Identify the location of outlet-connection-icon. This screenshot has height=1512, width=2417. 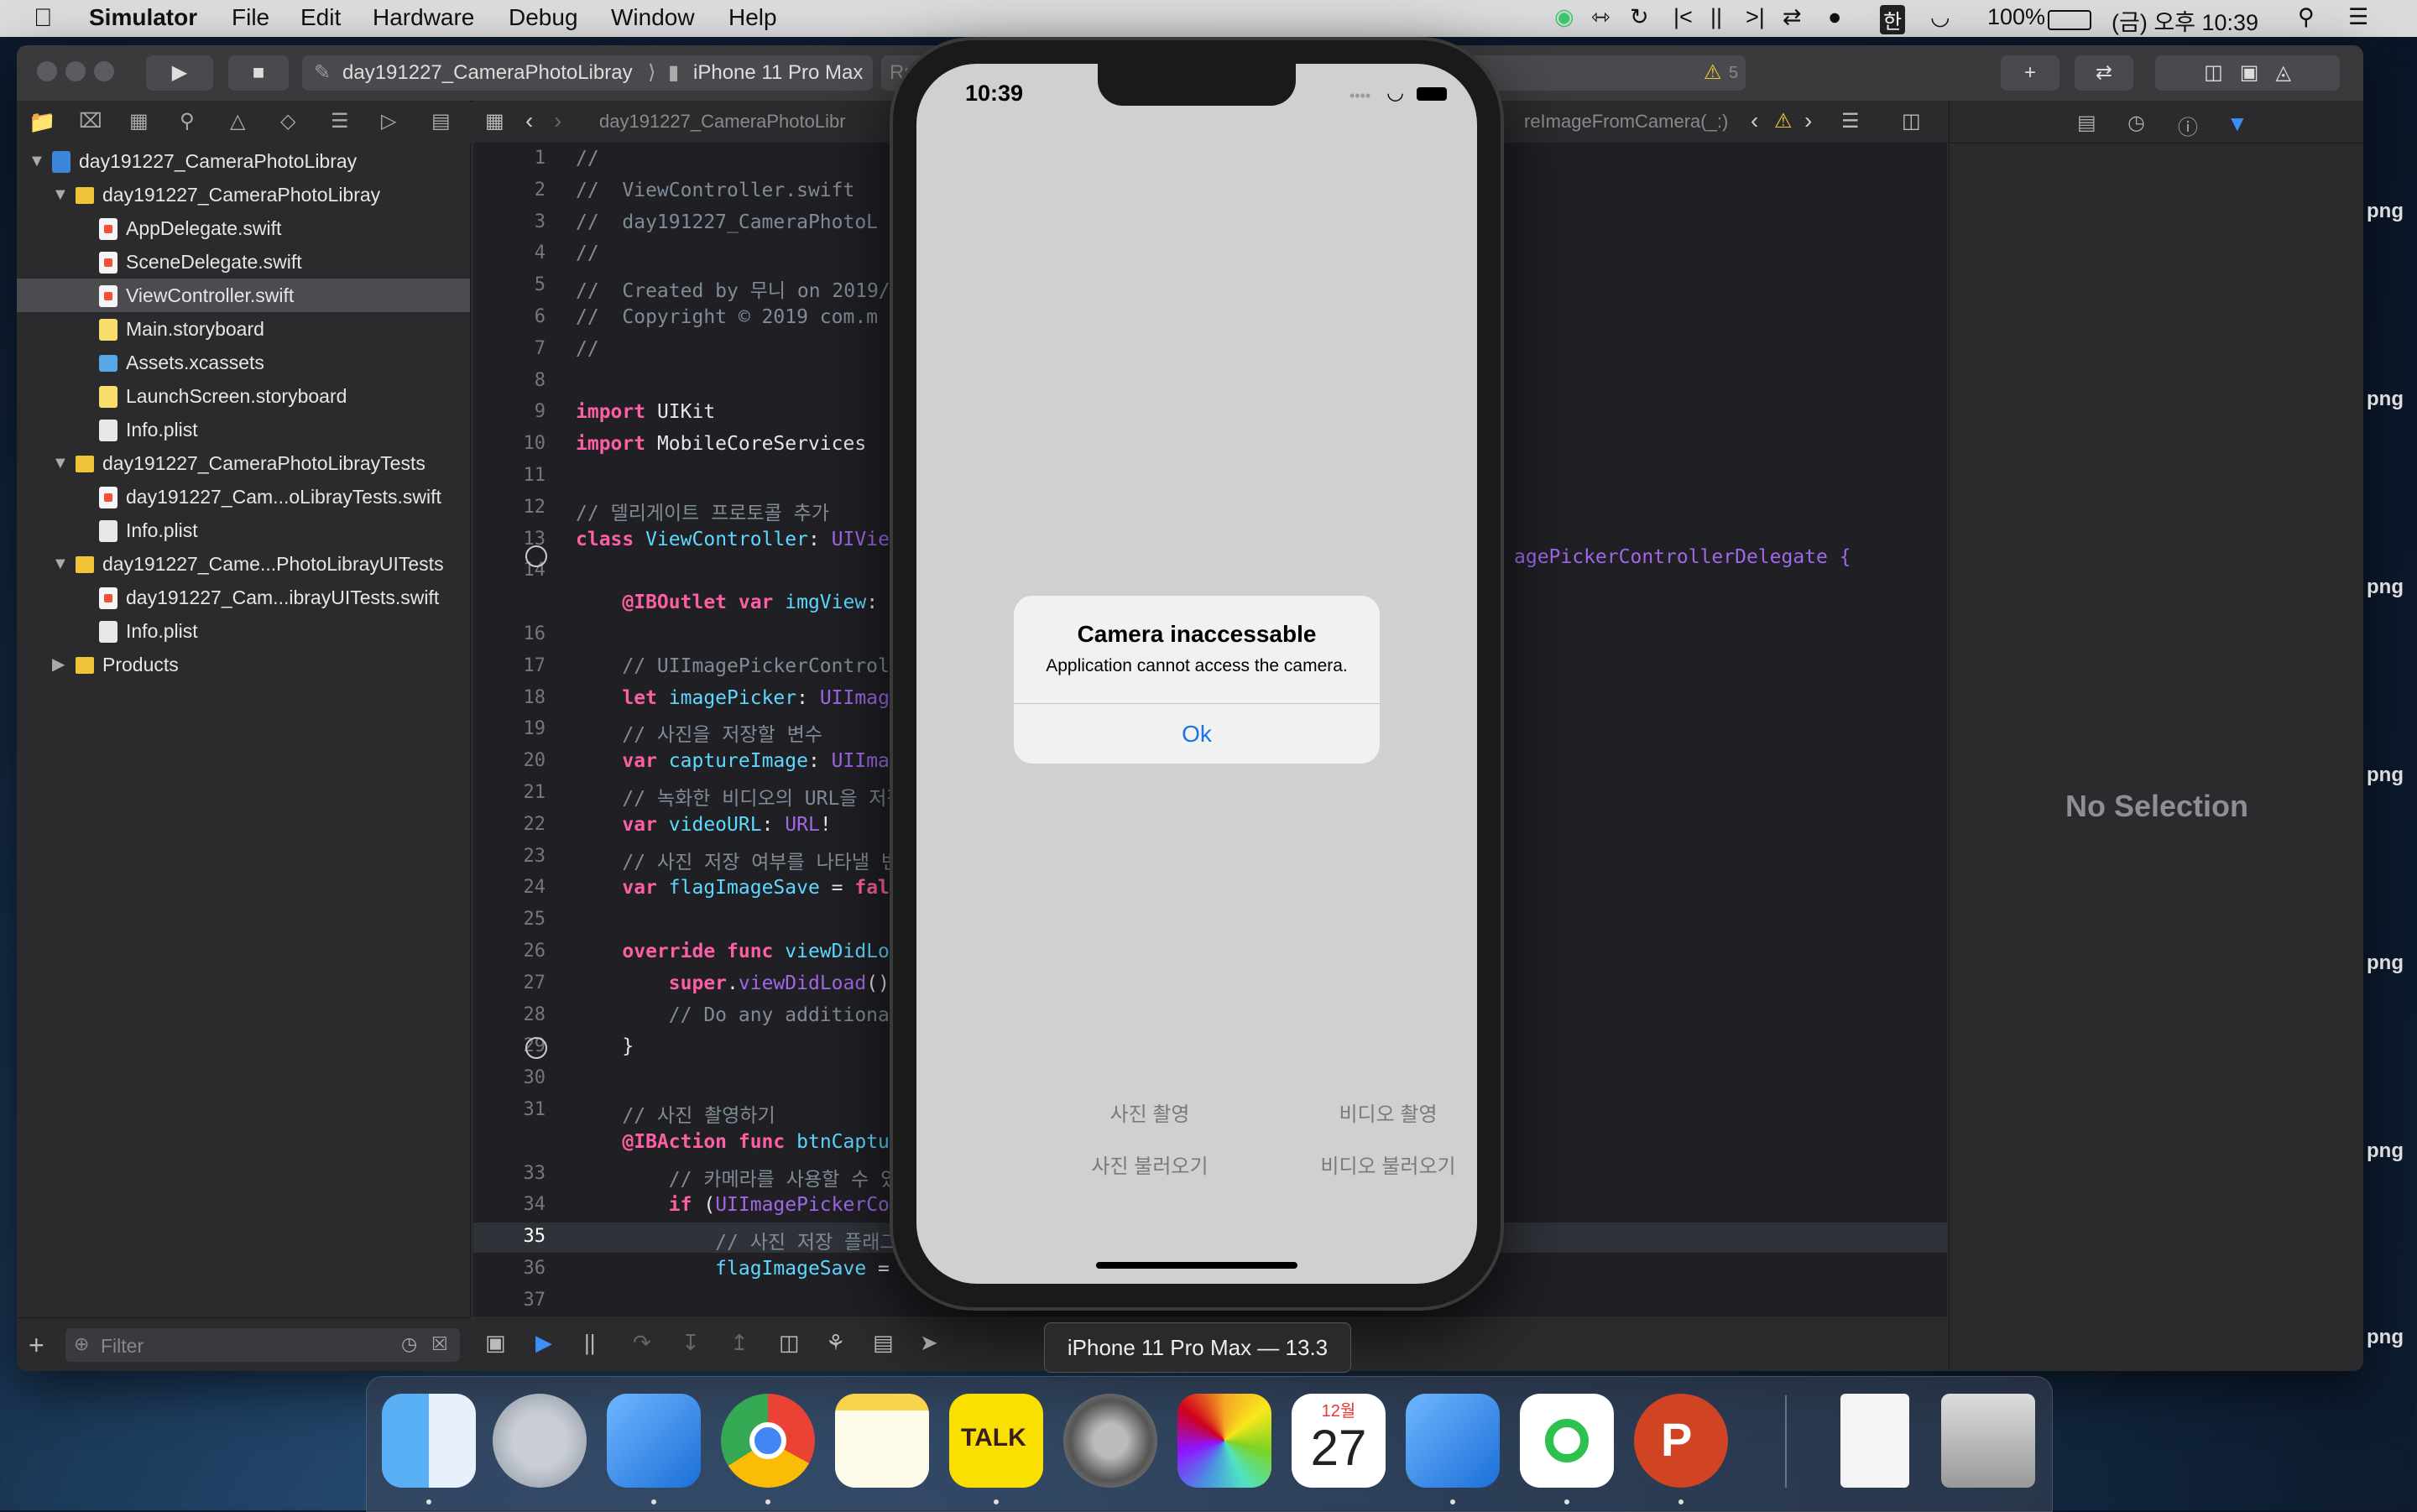
(536, 556).